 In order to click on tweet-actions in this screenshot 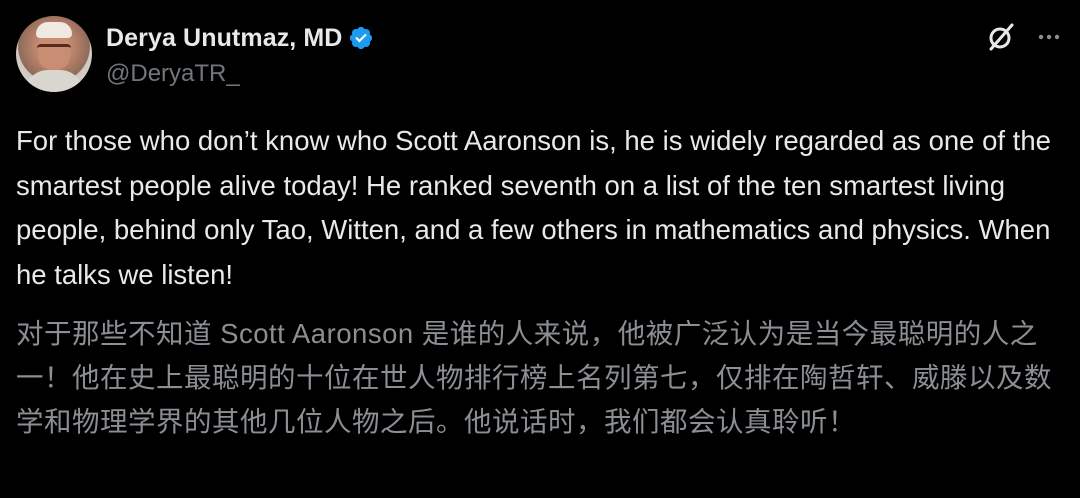, I will do `click(1025, 37)`.